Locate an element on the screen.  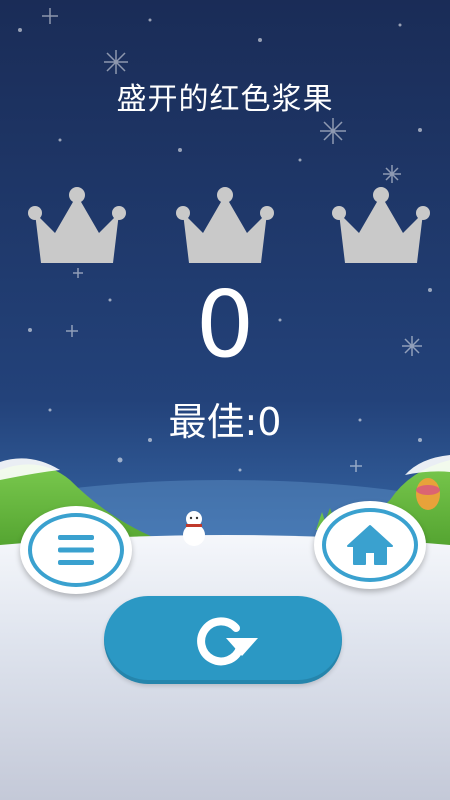
menu-icon is located at coordinates (76, 550).